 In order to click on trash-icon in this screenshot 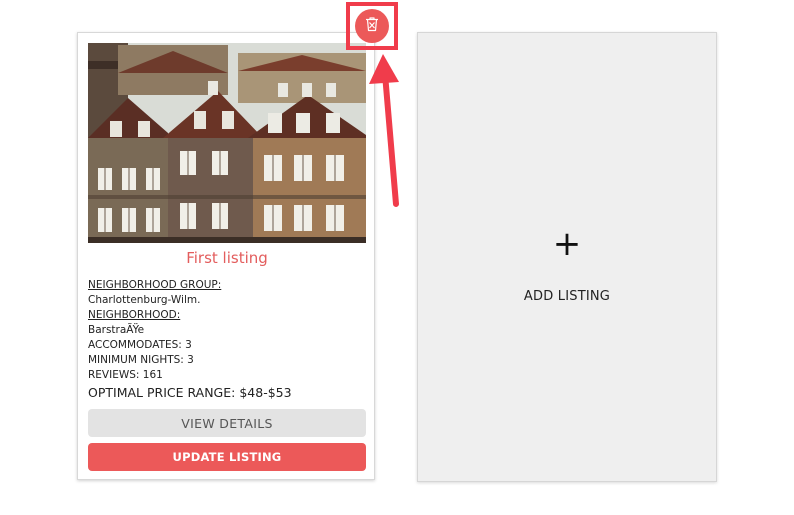, I will do `click(372, 26)`.